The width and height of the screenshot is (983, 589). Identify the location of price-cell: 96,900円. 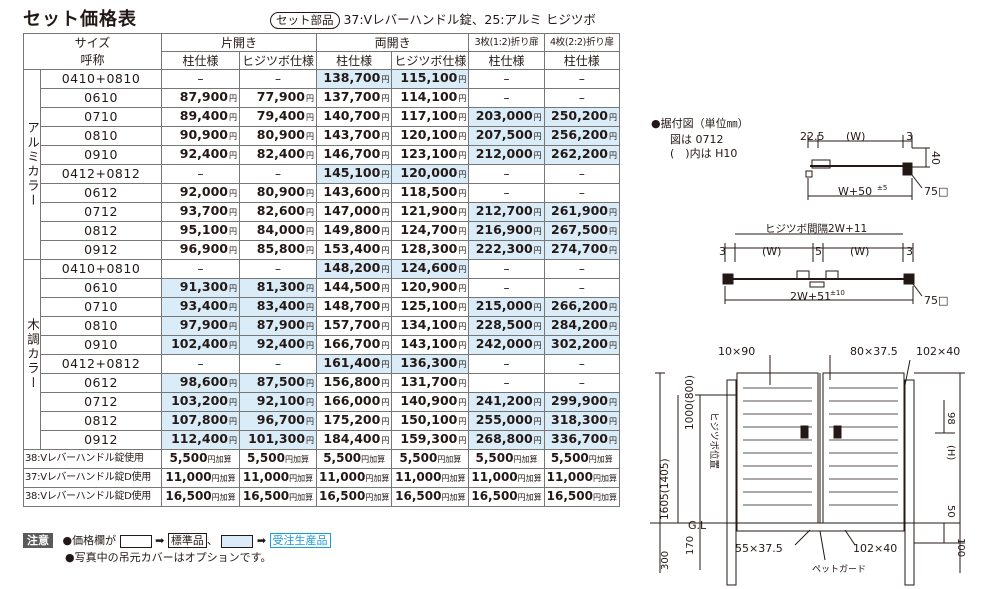
(200, 250).